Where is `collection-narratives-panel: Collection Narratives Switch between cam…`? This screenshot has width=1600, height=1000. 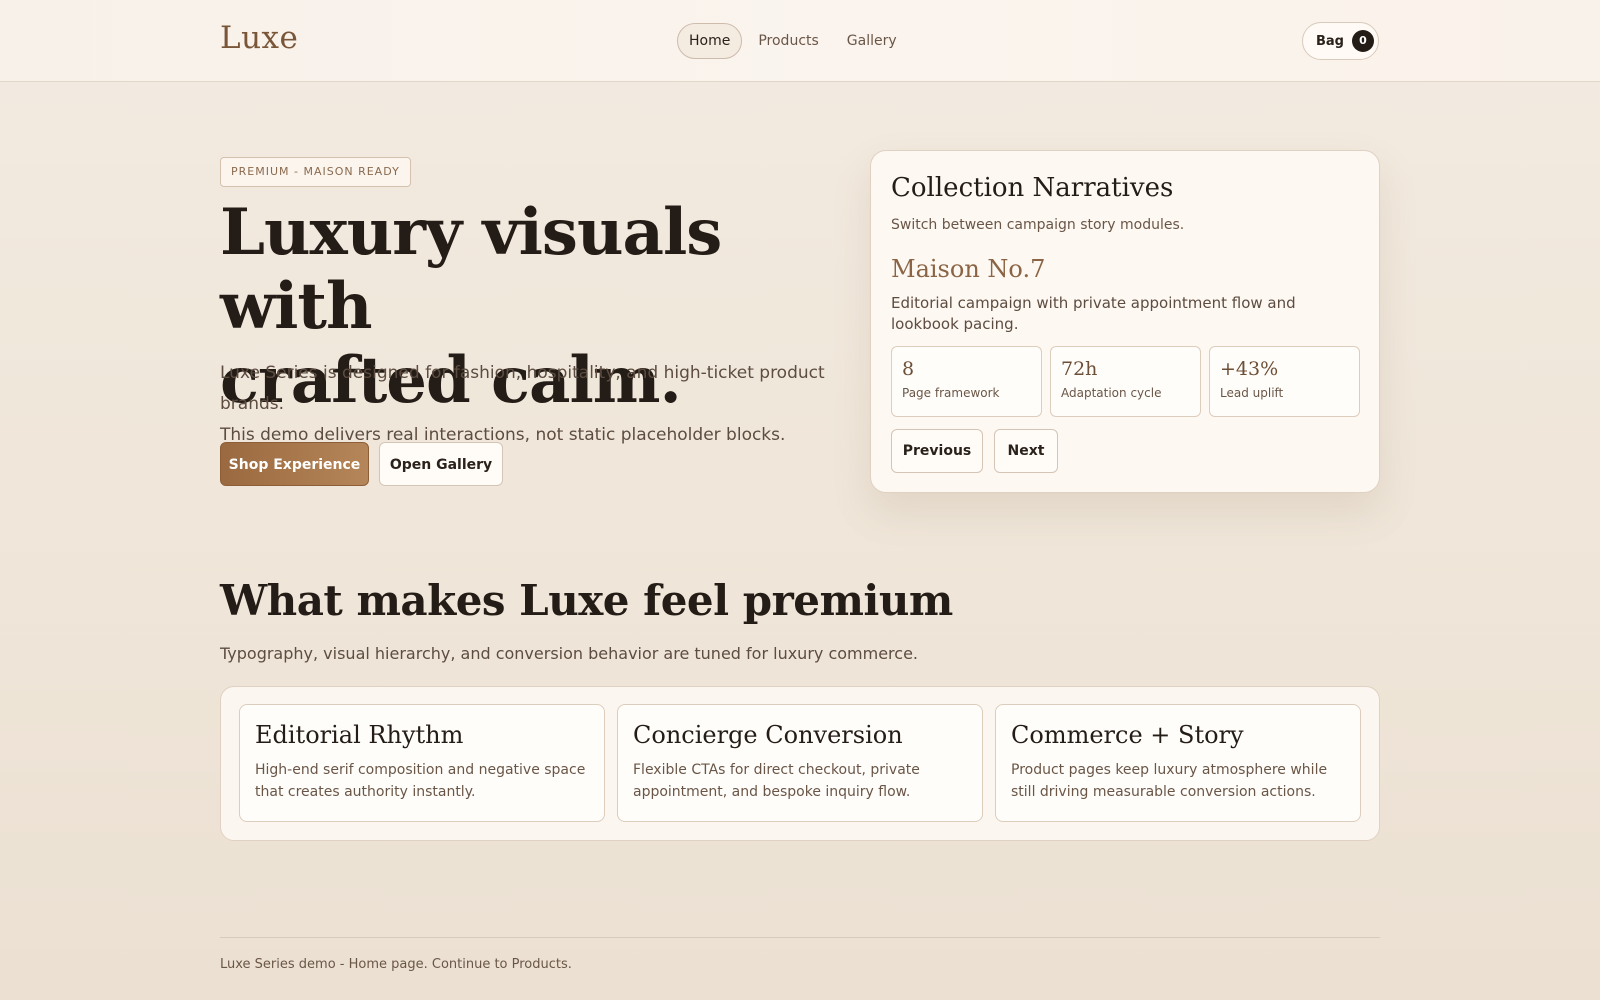
collection-narratives-panel: Collection Narratives Switch between cam… is located at coordinates (1125, 321).